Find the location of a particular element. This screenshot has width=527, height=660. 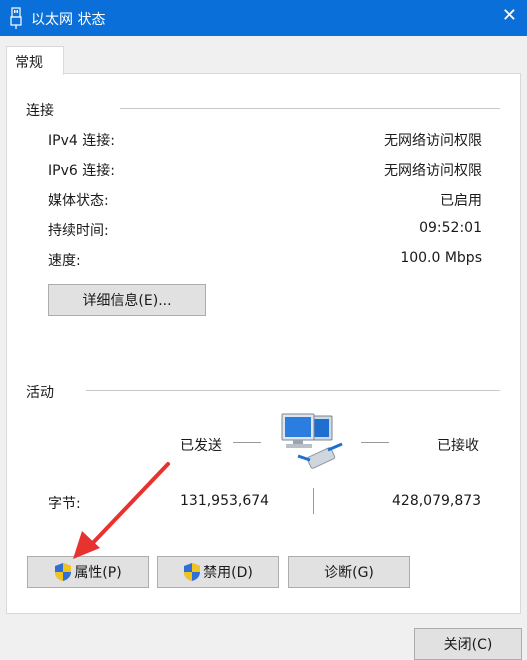

sent-label: 已发送 is located at coordinates (201, 446).